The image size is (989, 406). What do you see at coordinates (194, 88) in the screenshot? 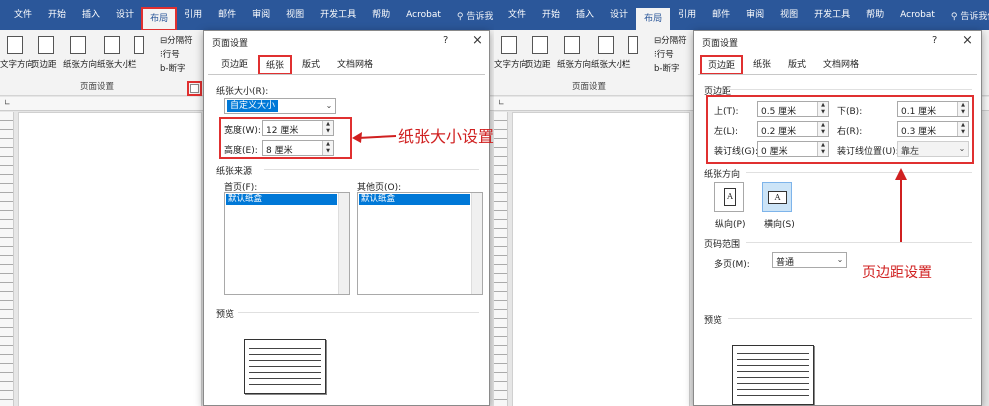
I see `page-setup-launcher-icon` at bounding box center [194, 88].